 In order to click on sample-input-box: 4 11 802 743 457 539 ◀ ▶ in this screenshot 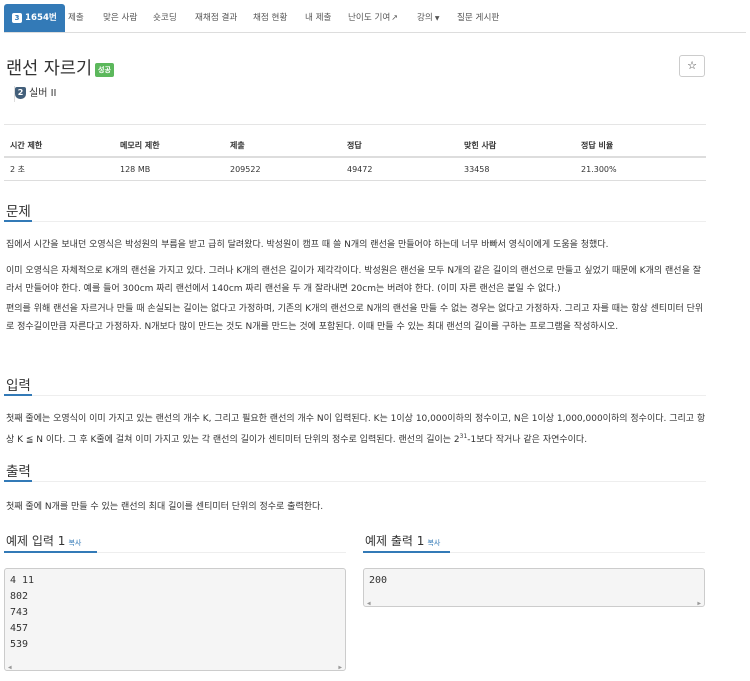, I will do `click(175, 619)`.